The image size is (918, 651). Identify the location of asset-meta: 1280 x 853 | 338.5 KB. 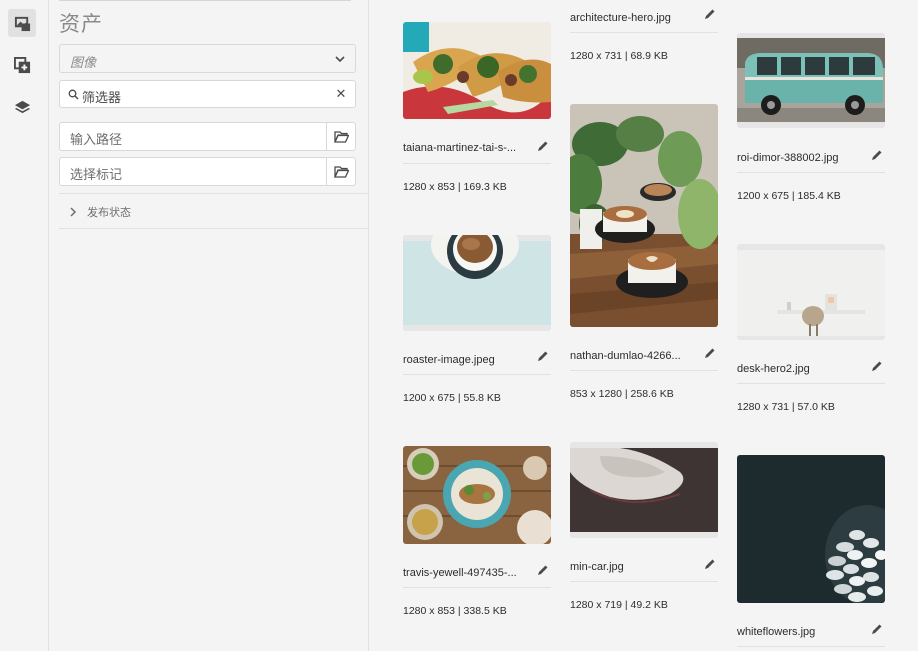
(455, 611).